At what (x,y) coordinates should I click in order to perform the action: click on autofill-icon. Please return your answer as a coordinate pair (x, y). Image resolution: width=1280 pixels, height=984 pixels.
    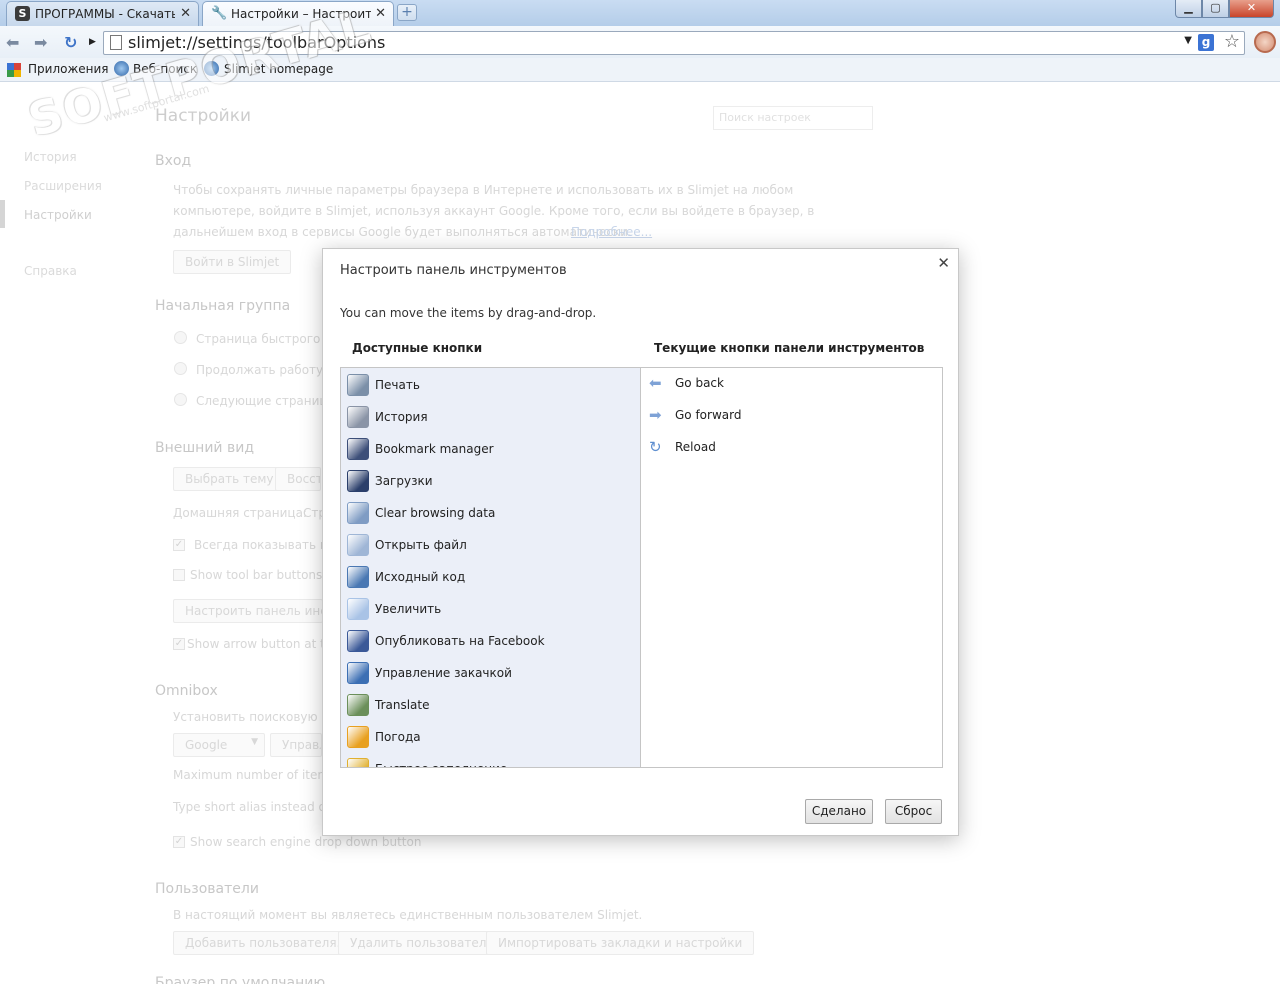
    Looking at the image, I should click on (358, 762).